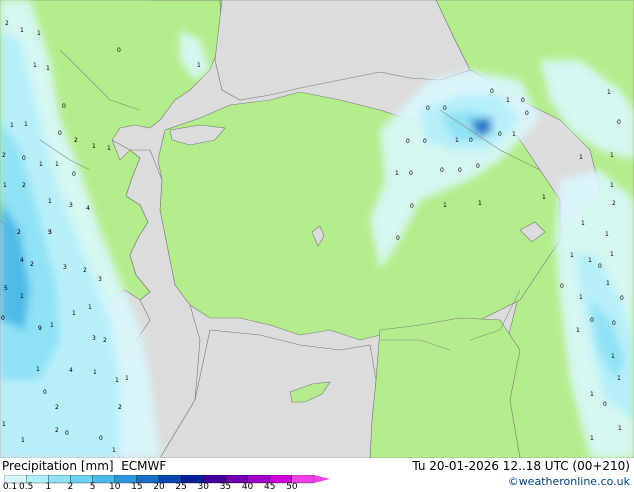  What do you see at coordinates (40, 328) in the screenshot?
I see `precip-value-label: 9` at bounding box center [40, 328].